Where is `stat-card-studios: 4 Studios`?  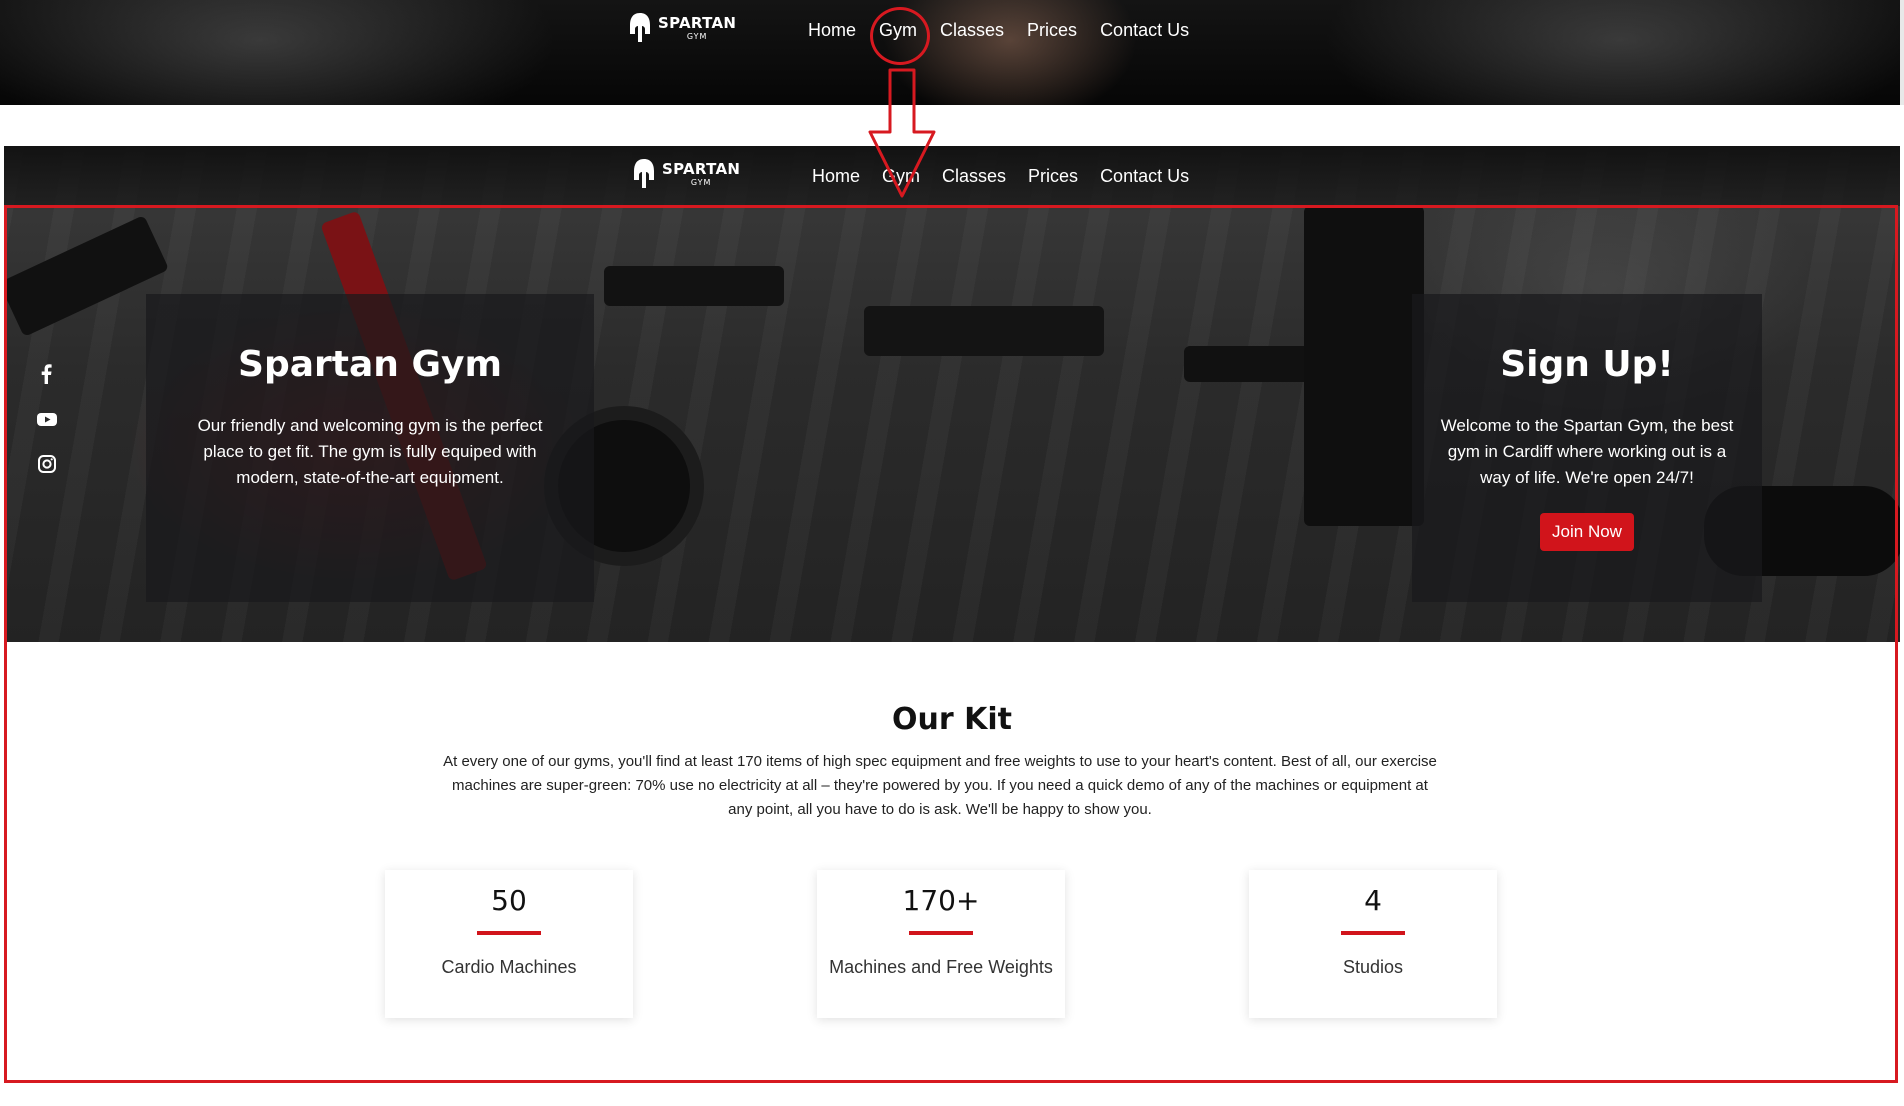 stat-card-studios: 4 Studios is located at coordinates (1373, 944).